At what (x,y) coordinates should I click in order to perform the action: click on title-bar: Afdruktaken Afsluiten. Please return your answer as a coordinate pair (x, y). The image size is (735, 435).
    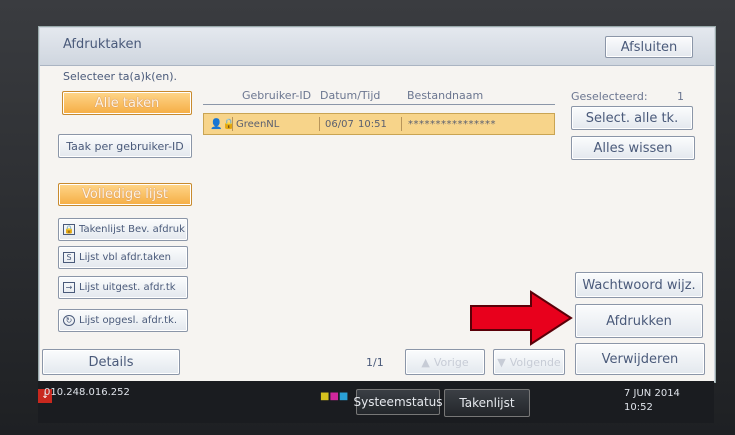
    Looking at the image, I should click on (377, 46).